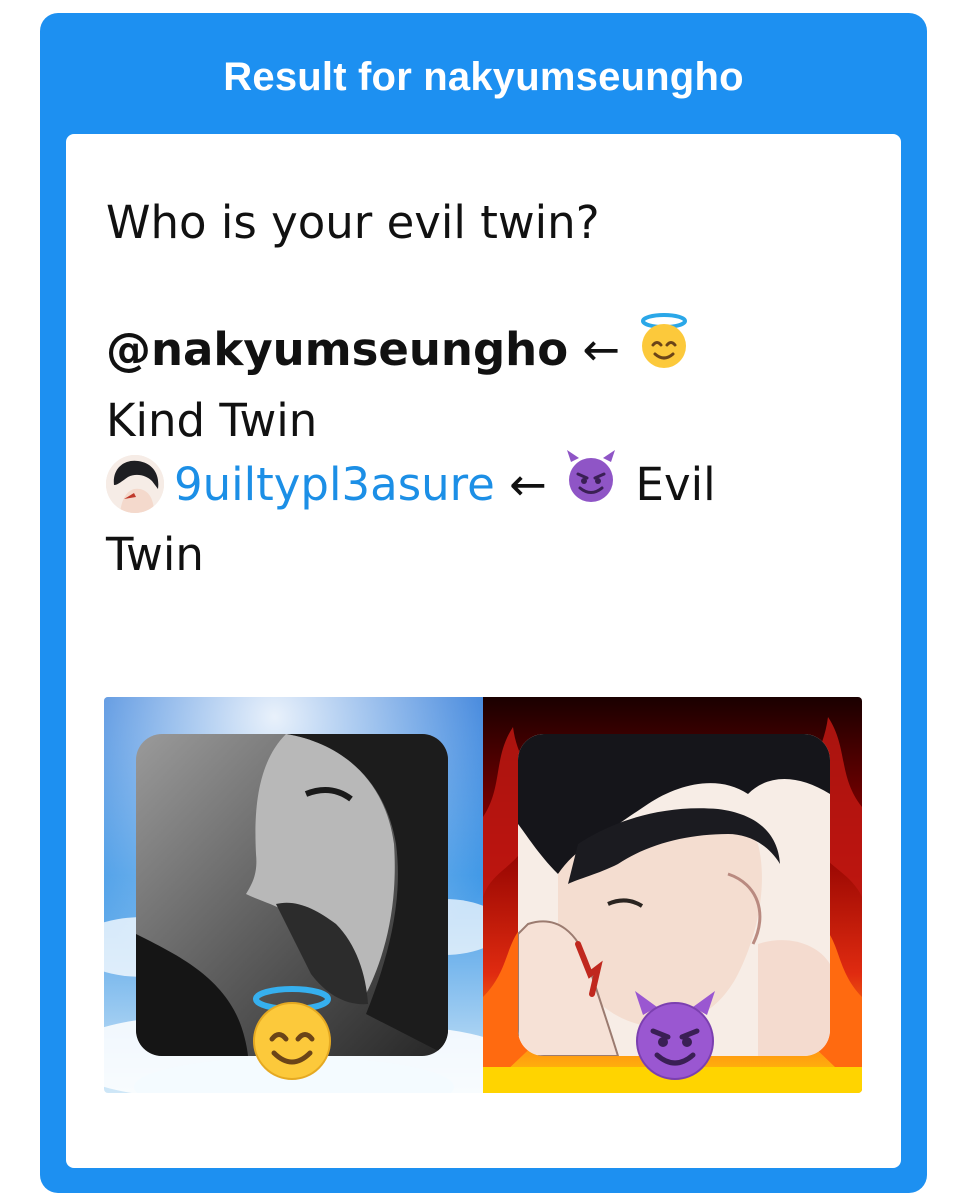 This screenshot has width=965, height=1200. Describe the element at coordinates (675, 484) in the screenshot. I see `evil-label-part1: Evil` at that location.